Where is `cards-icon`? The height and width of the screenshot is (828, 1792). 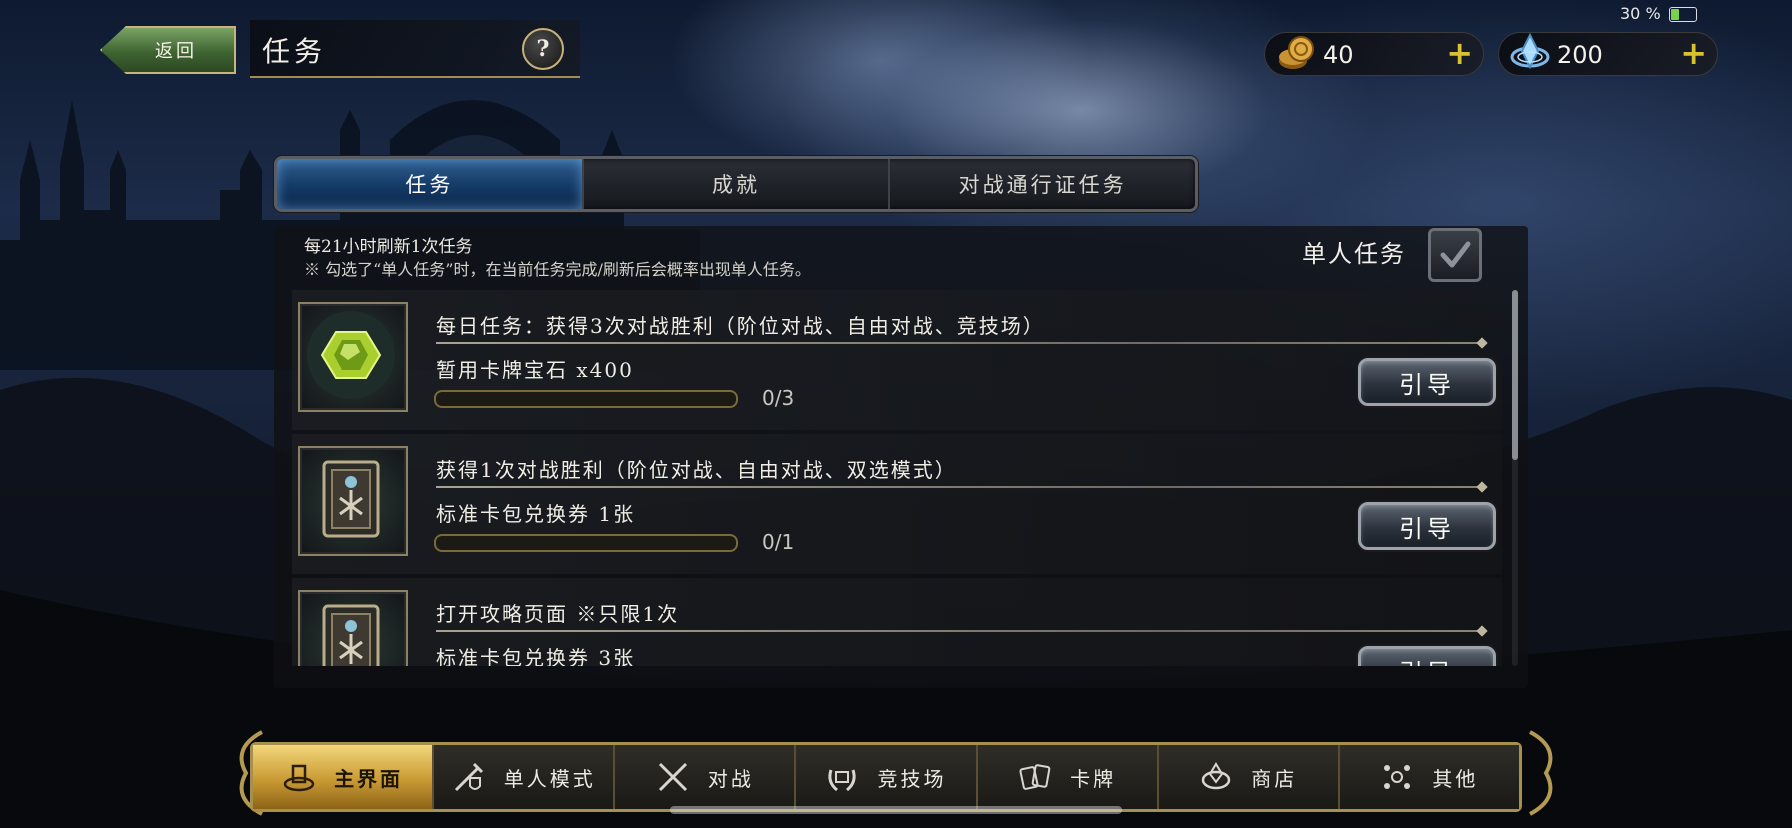 cards-icon is located at coordinates (1035, 777).